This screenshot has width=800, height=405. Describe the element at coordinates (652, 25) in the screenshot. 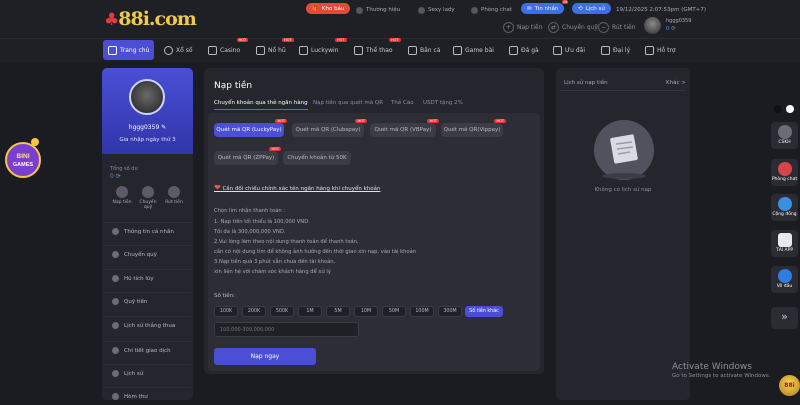

I see `user-avatar` at that location.